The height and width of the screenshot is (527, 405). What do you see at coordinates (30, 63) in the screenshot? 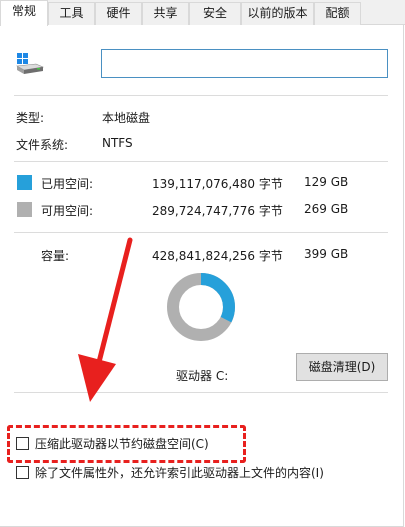
I see `hard-drive-icon` at bounding box center [30, 63].